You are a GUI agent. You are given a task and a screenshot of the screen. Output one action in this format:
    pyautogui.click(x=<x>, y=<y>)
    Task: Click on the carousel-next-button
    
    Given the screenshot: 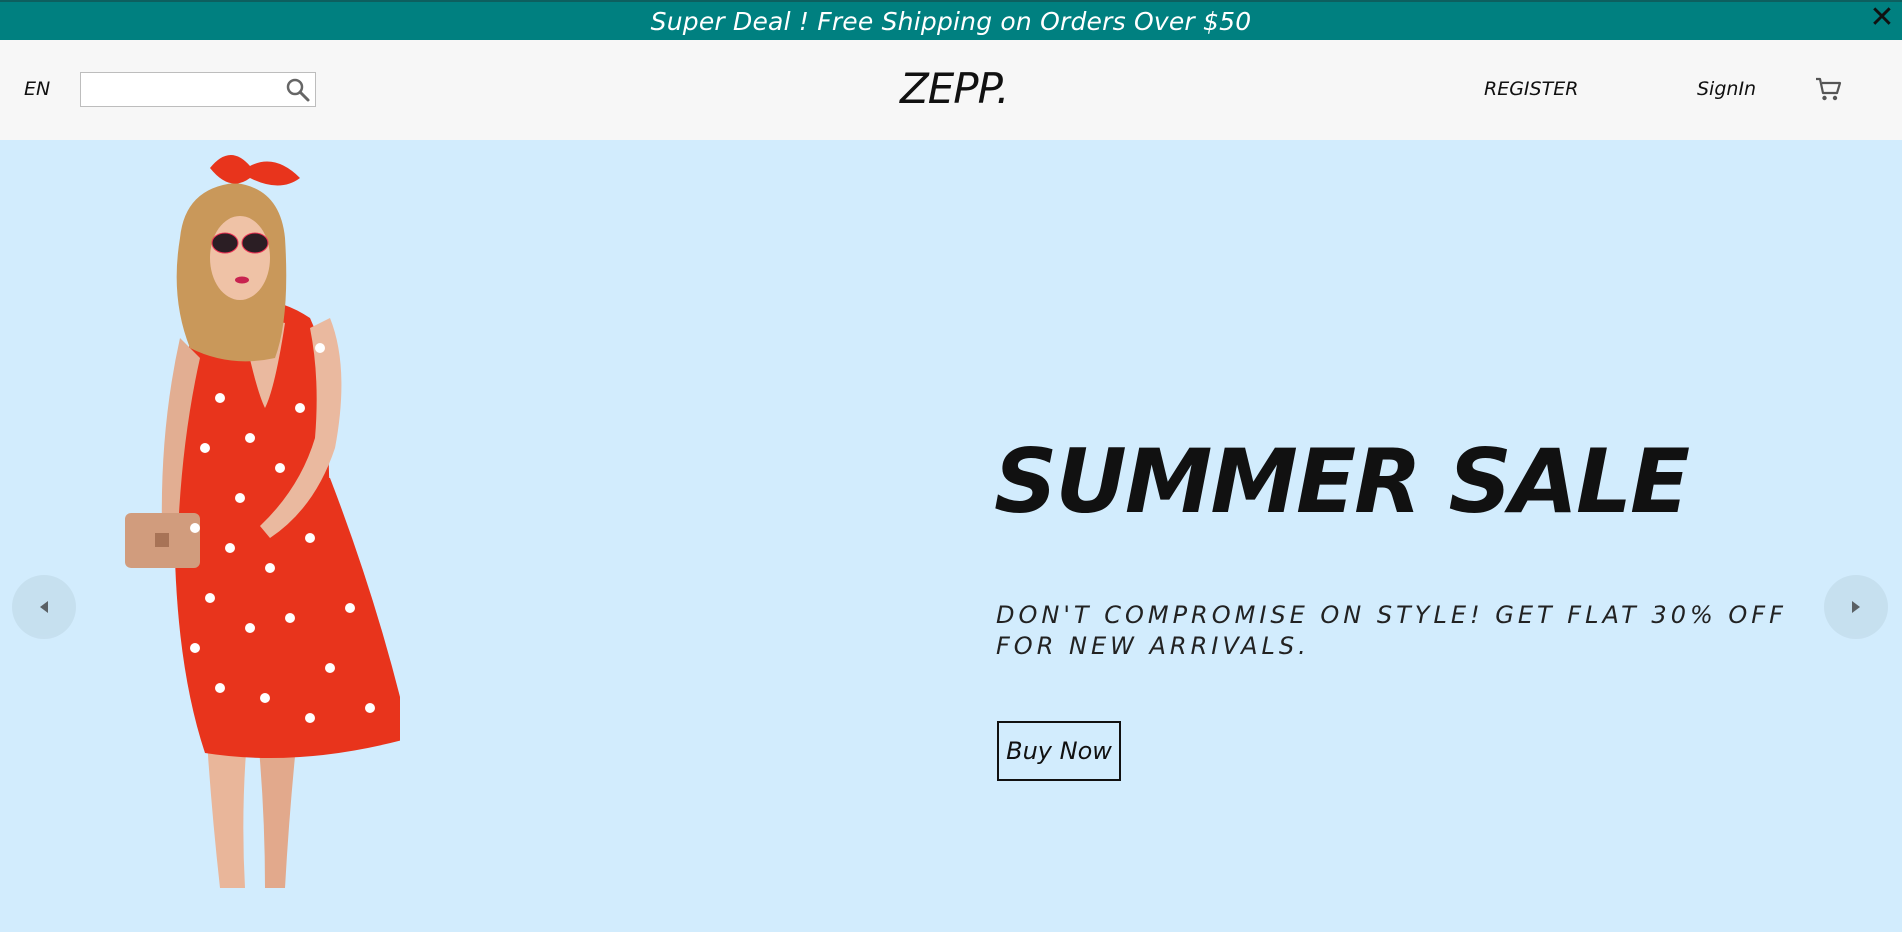 What is the action you would take?
    pyautogui.click(x=1856, y=607)
    